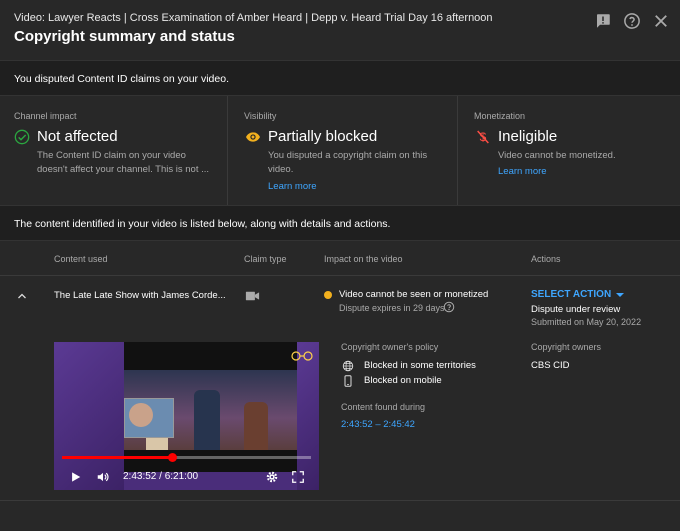 The width and height of the screenshot is (680, 531). What do you see at coordinates (522, 171) in the screenshot?
I see `monetization-learn-more-link: Learn more` at bounding box center [522, 171].